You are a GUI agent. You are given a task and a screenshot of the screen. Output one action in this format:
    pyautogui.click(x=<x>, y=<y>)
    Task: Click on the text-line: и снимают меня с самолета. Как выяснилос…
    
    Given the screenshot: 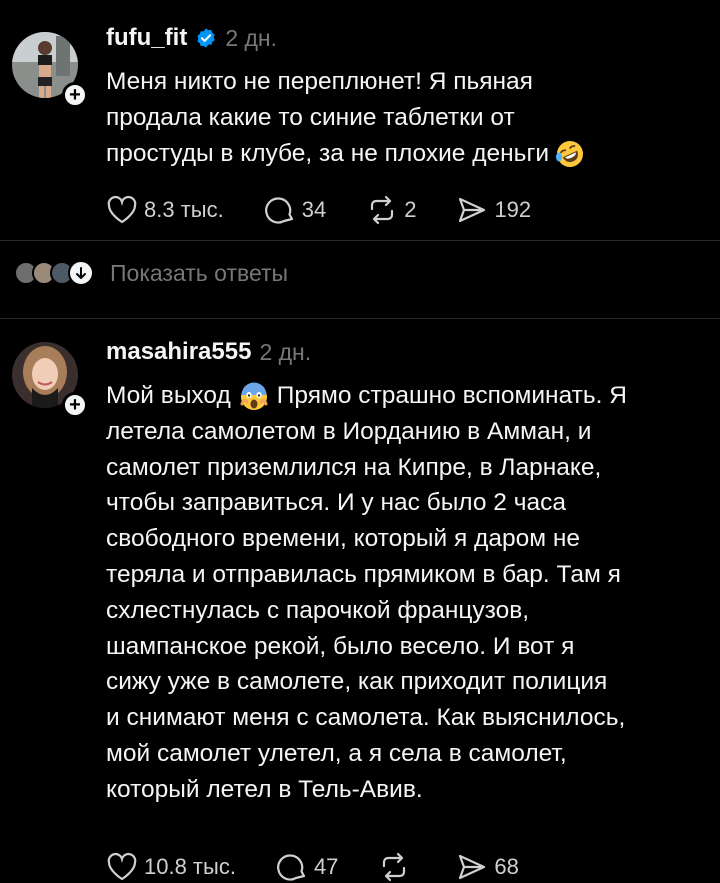 What is the action you would take?
    pyautogui.click(x=366, y=718)
    